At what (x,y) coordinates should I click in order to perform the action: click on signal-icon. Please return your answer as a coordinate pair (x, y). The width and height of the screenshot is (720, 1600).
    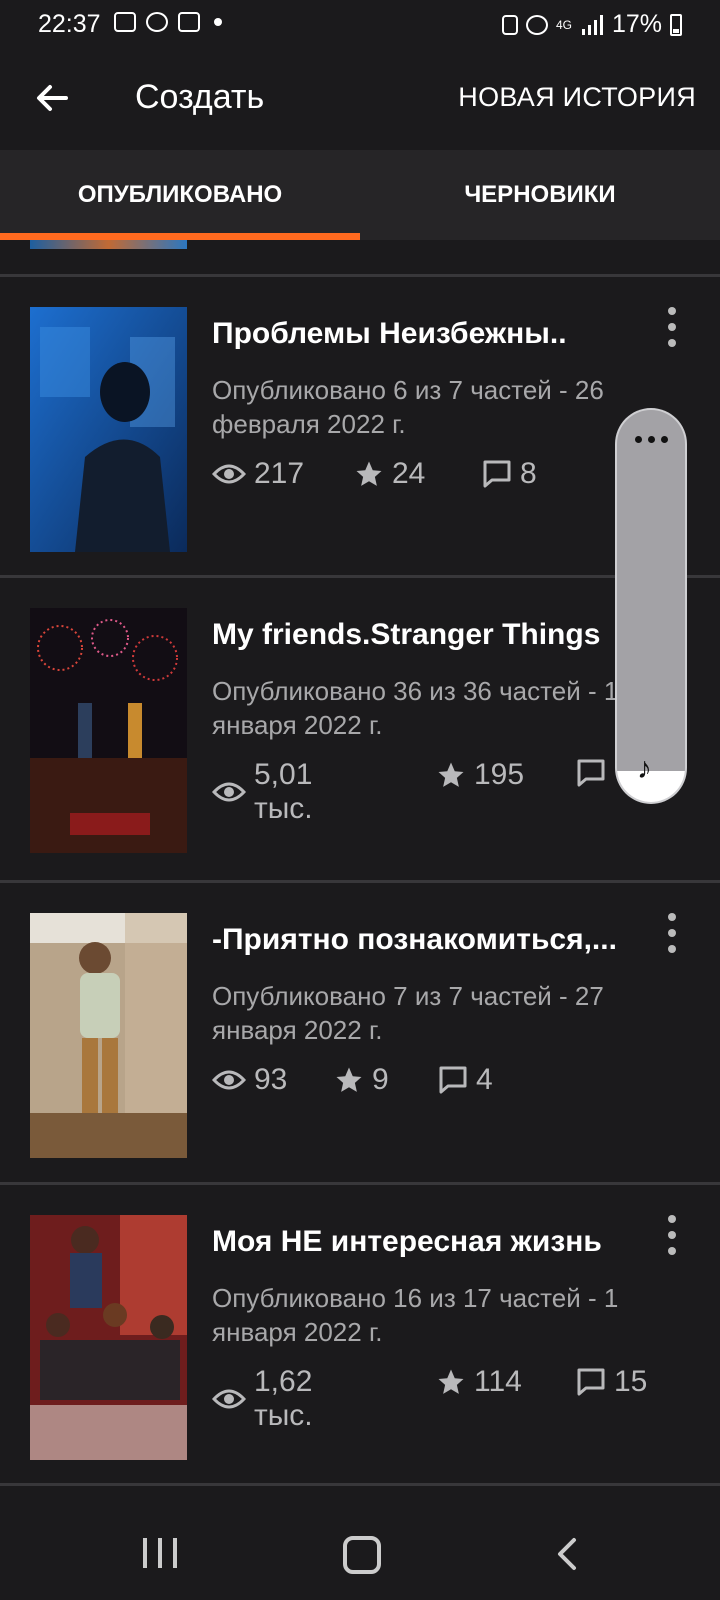
    Looking at the image, I should click on (592, 24).